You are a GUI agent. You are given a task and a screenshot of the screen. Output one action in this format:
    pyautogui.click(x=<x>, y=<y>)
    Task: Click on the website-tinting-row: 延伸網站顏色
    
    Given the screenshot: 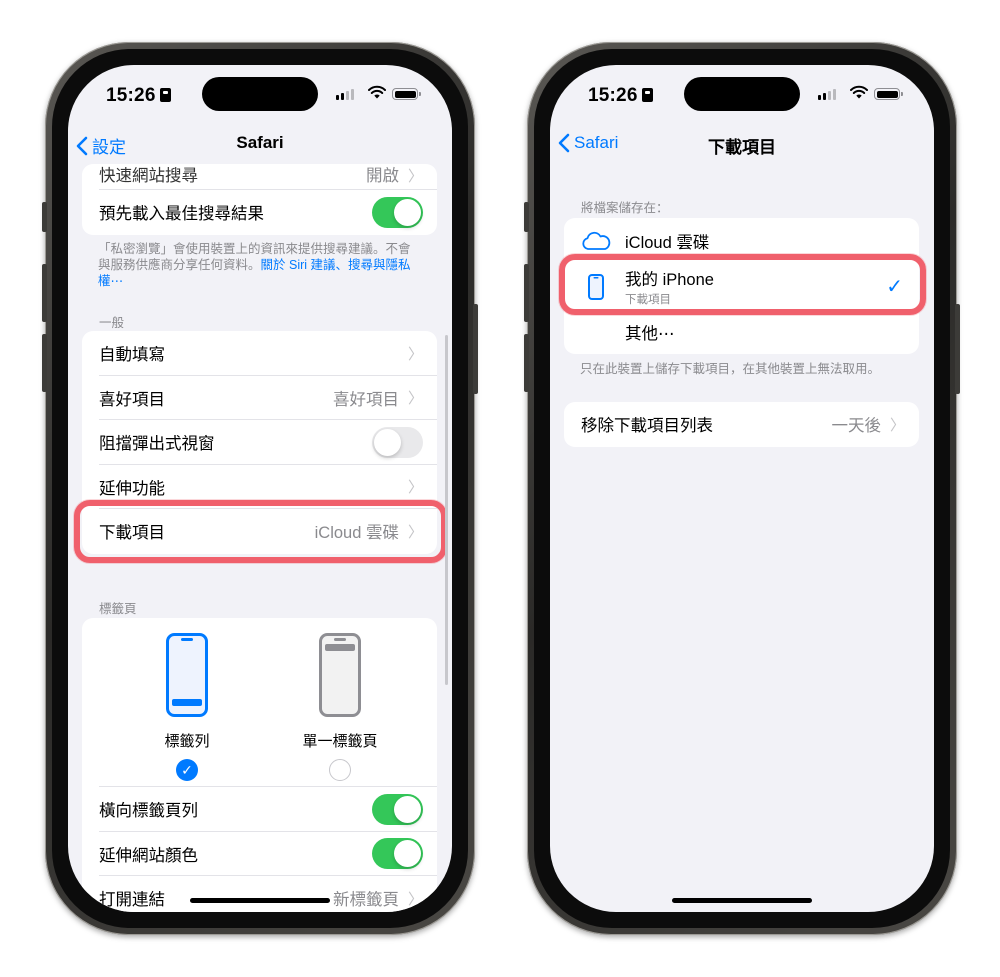 What is the action you would take?
    pyautogui.click(x=259, y=854)
    